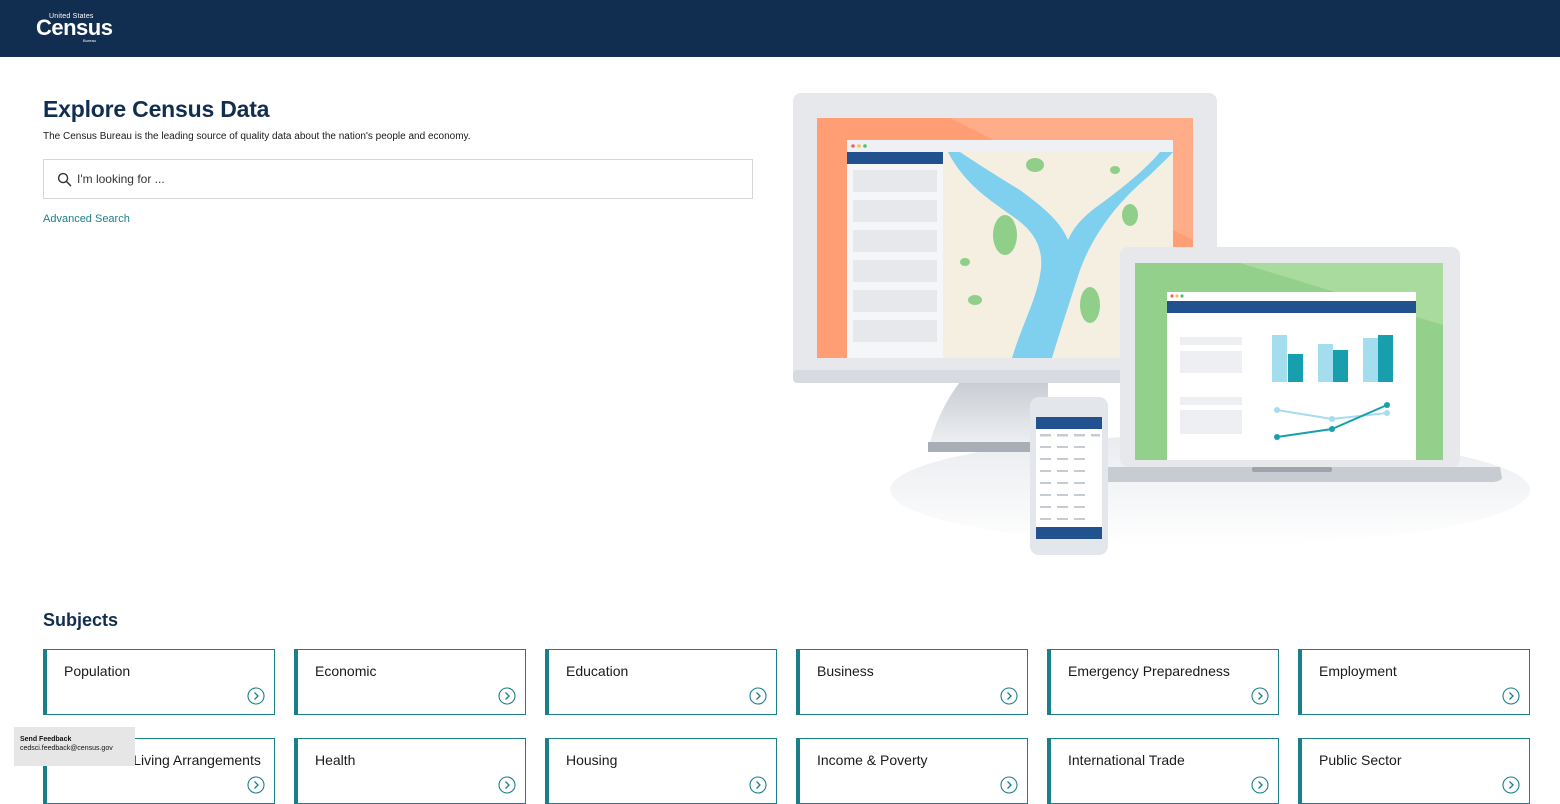 This screenshot has width=1560, height=804. Describe the element at coordinates (89, 40) in the screenshot. I see `logo-bottom-text: Bureau` at that location.